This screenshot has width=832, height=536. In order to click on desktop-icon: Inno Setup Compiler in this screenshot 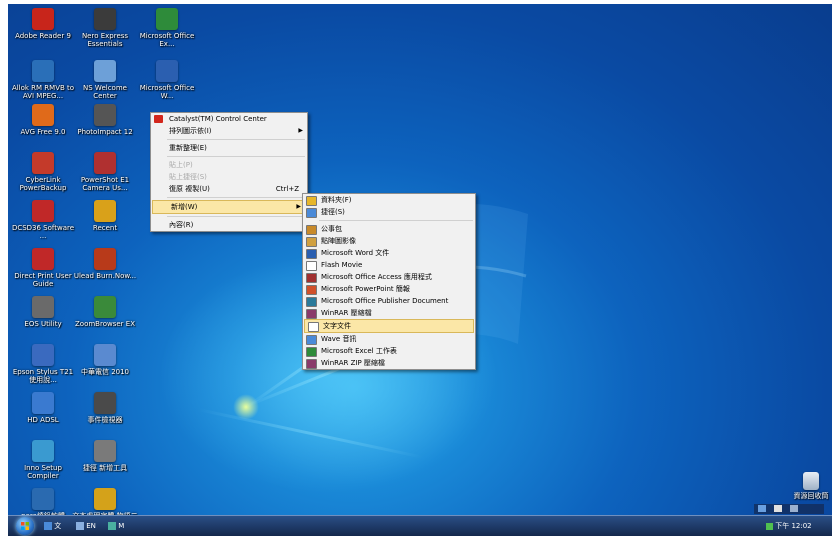, I will do `click(43, 460)`.